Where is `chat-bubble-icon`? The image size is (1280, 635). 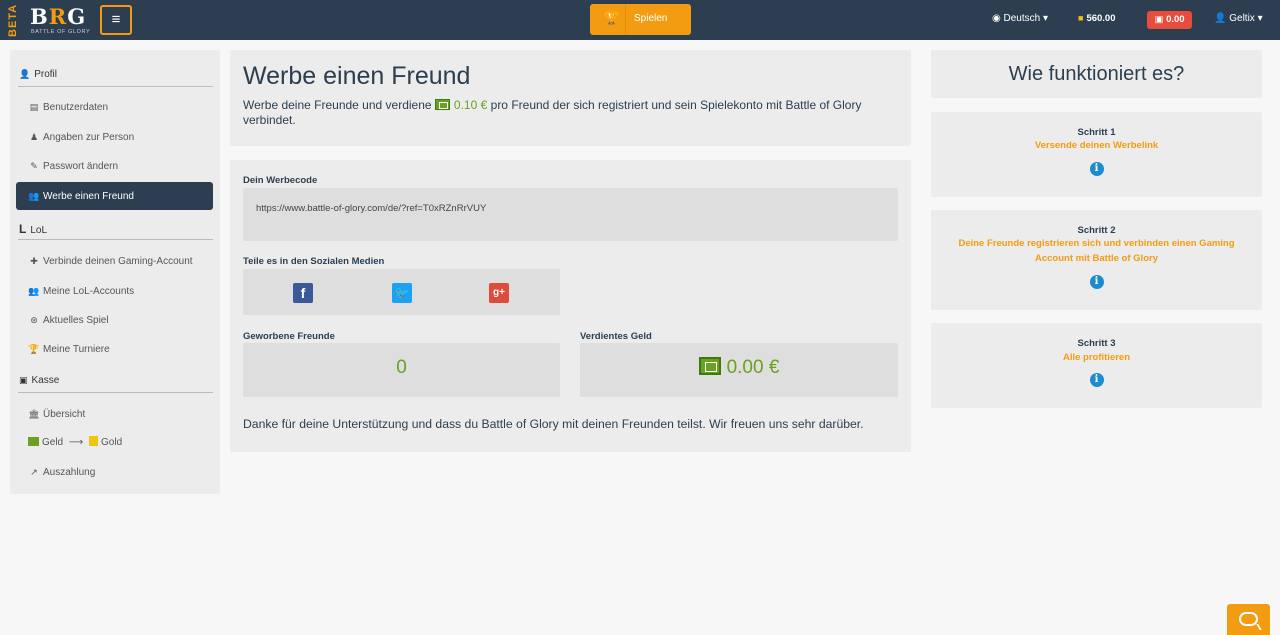 chat-bubble-icon is located at coordinates (1248, 619).